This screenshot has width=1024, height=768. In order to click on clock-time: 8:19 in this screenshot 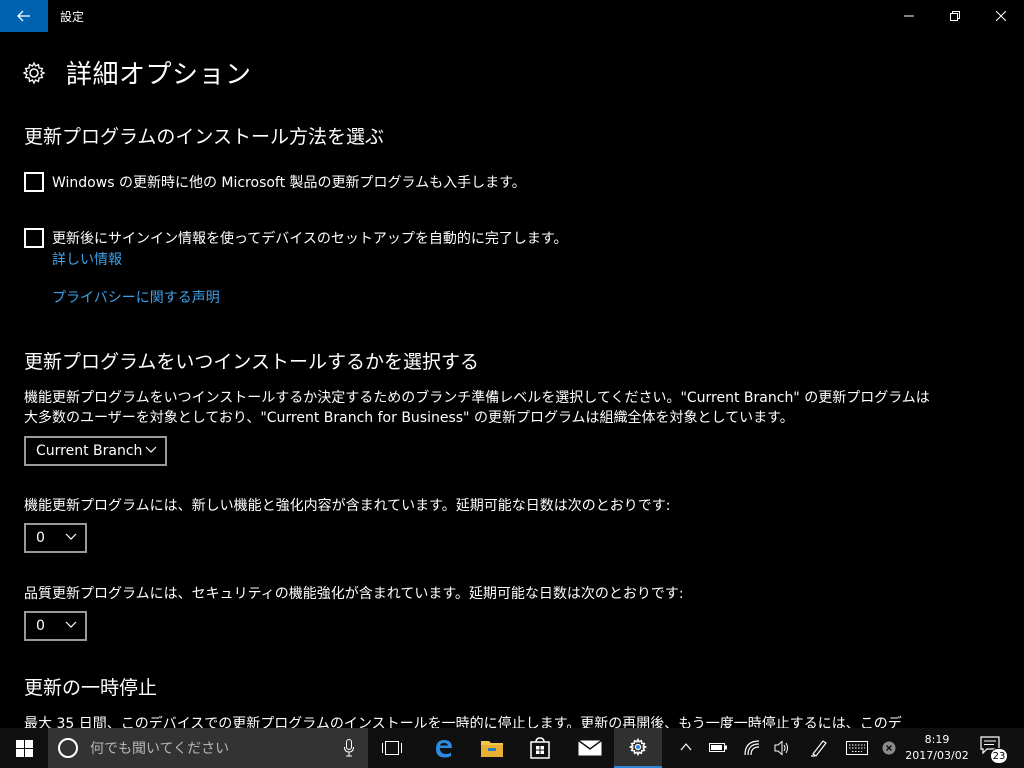, I will do `click(937, 739)`.